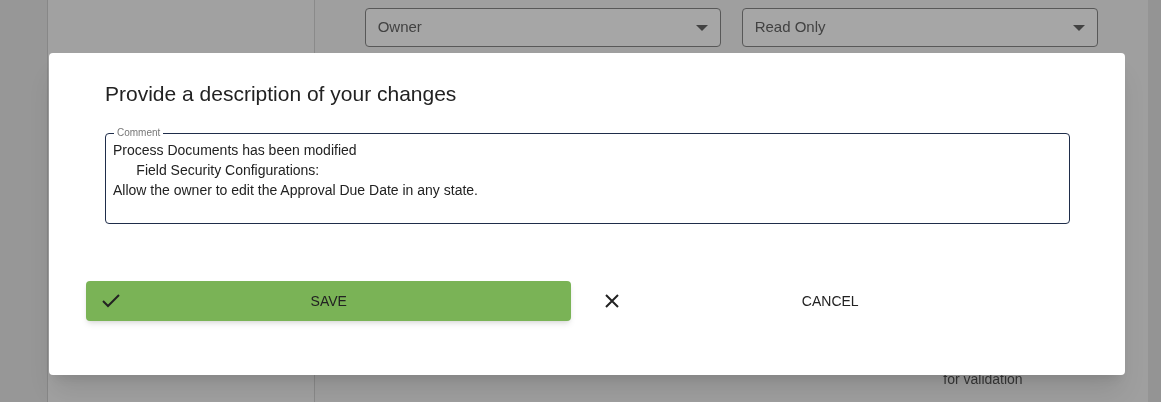 The image size is (1161, 402). Describe the element at coordinates (139, 133) in the screenshot. I see `field-label: Comment` at that location.